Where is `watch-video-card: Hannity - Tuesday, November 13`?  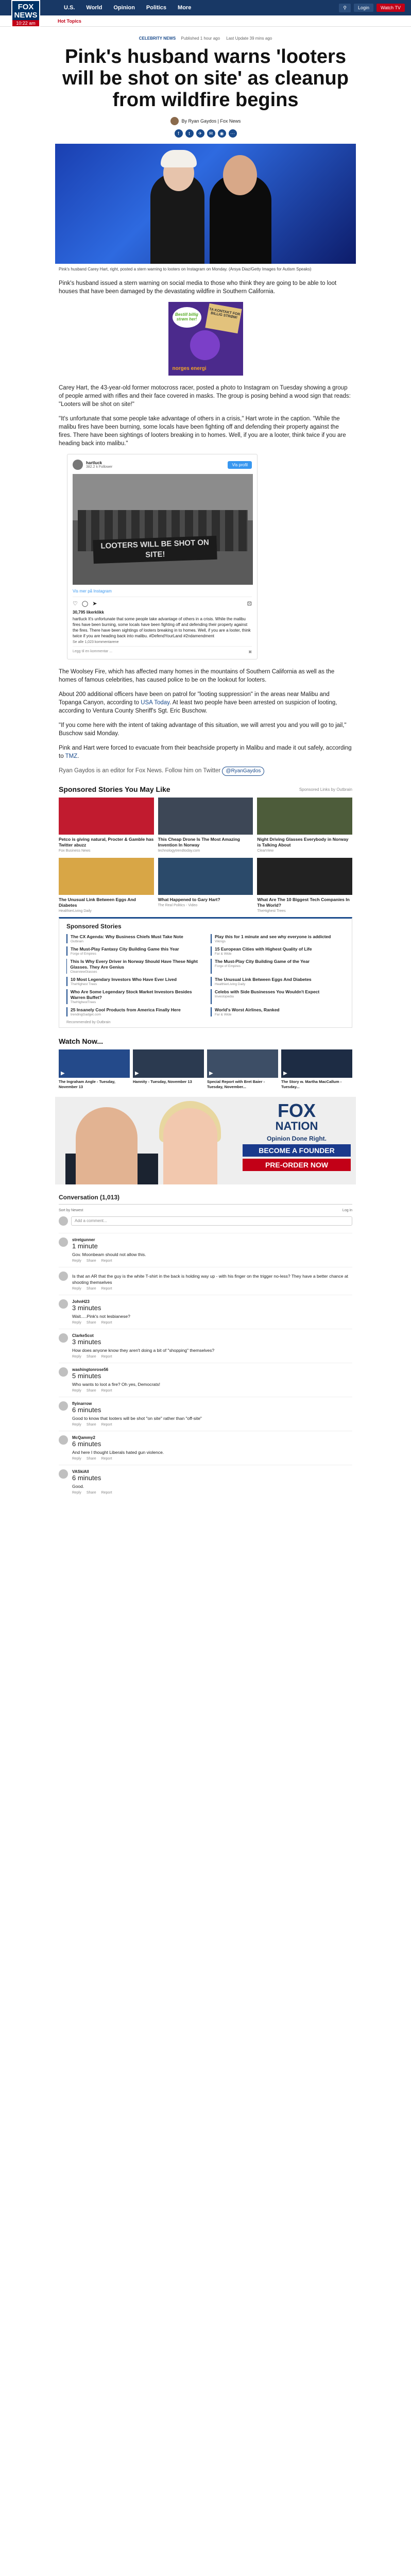 watch-video-card: Hannity - Tuesday, November 13 is located at coordinates (168, 1069).